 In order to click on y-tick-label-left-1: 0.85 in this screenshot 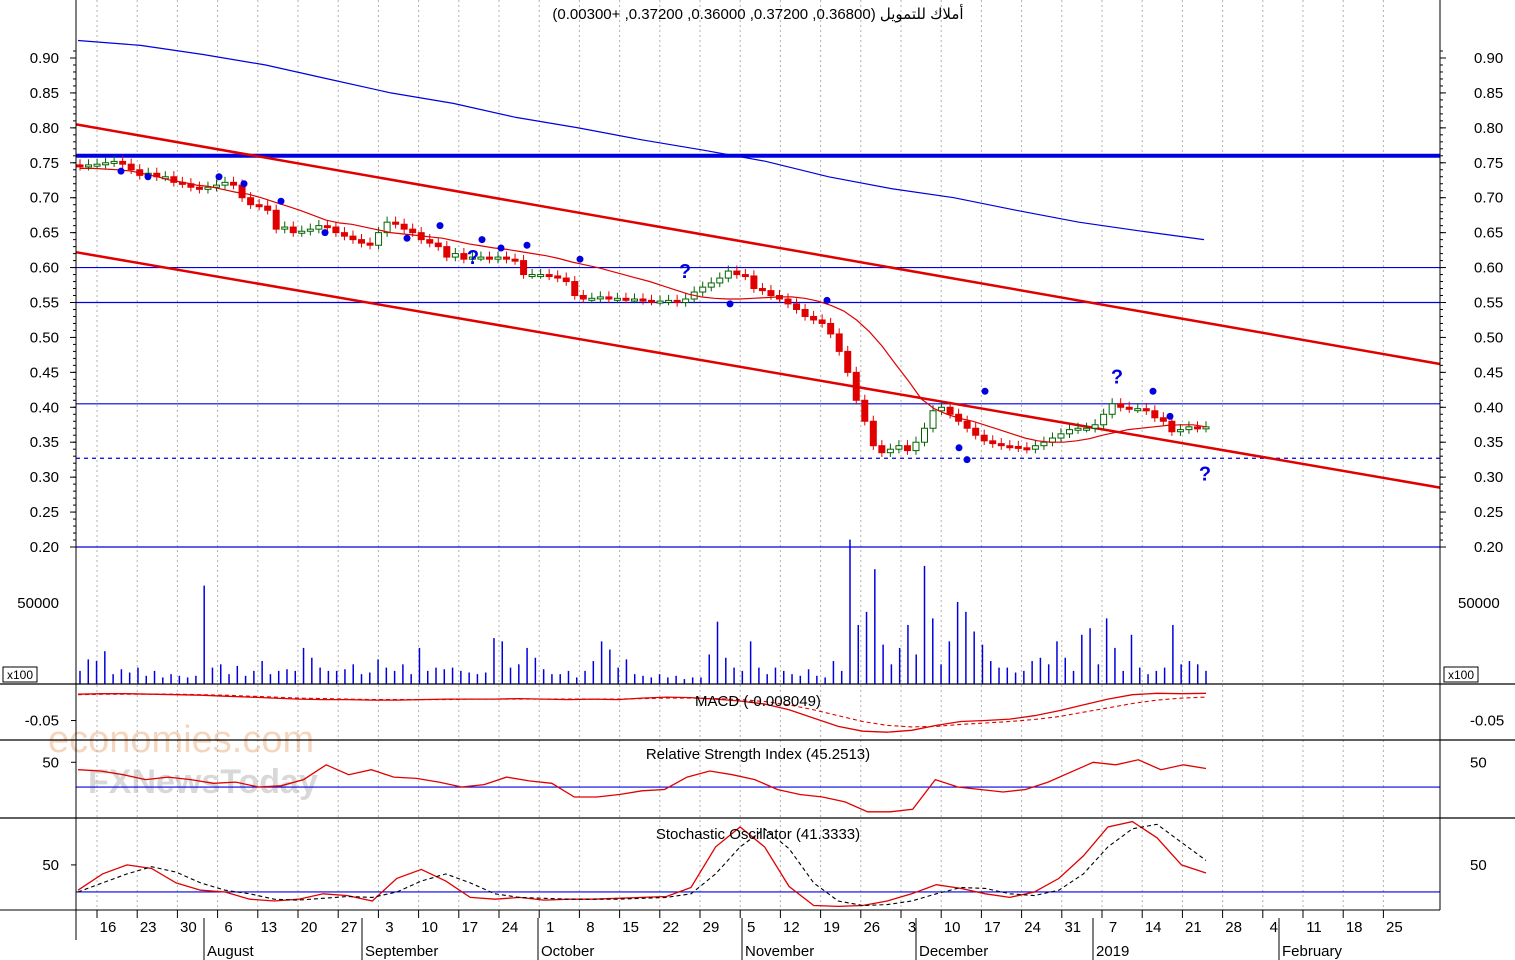, I will do `click(44, 93)`.